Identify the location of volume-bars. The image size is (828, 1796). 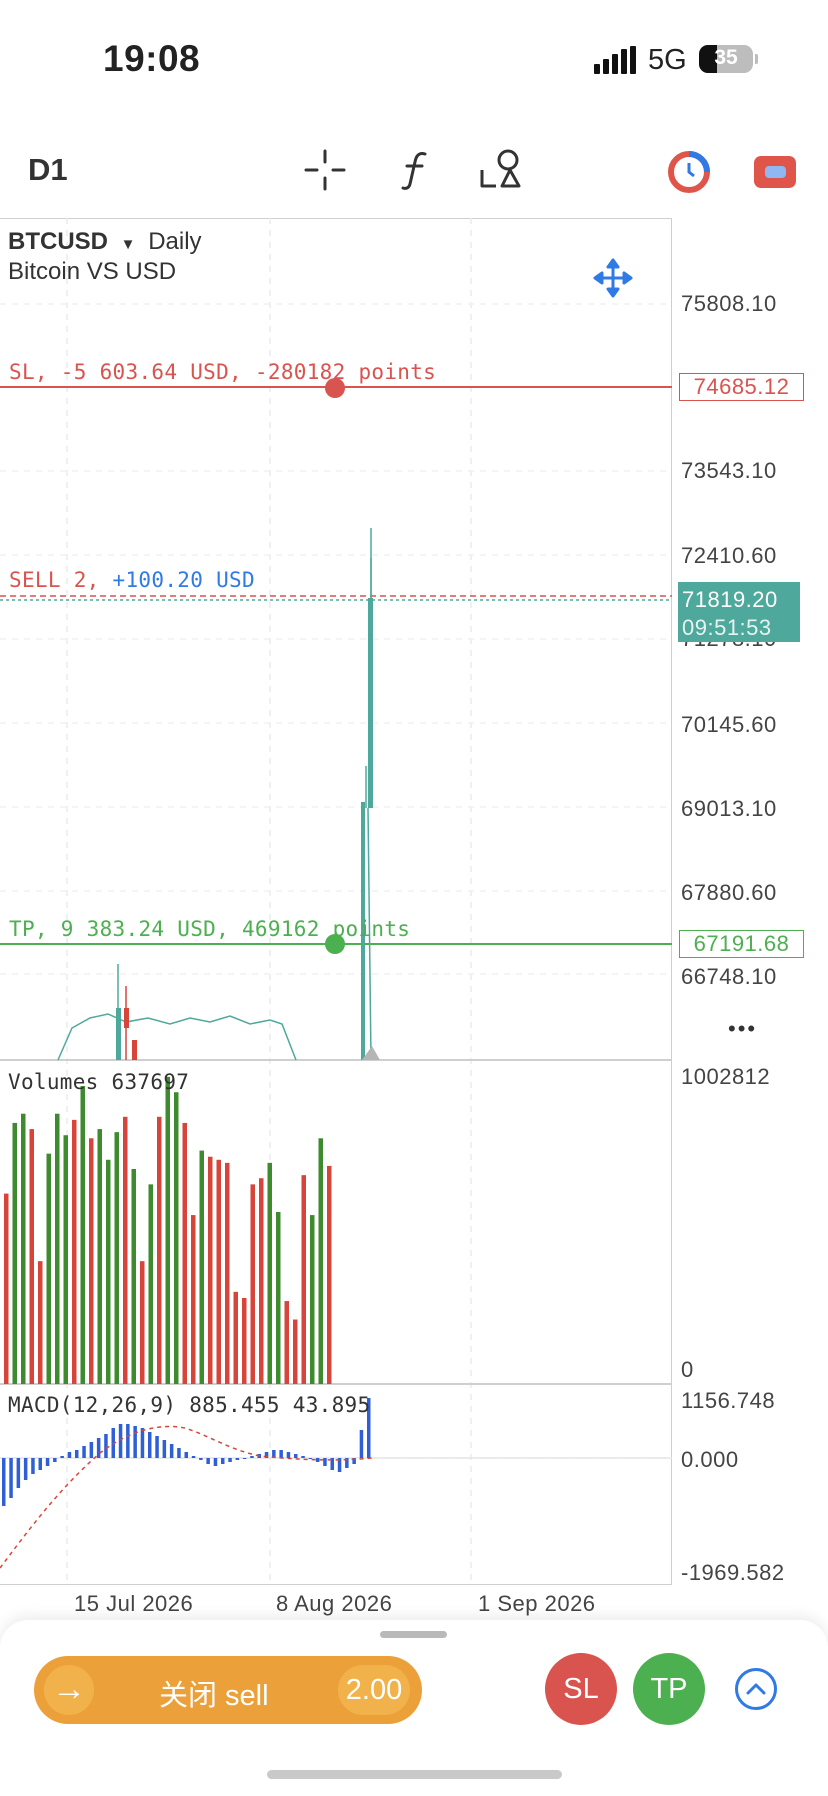
(168, 1230).